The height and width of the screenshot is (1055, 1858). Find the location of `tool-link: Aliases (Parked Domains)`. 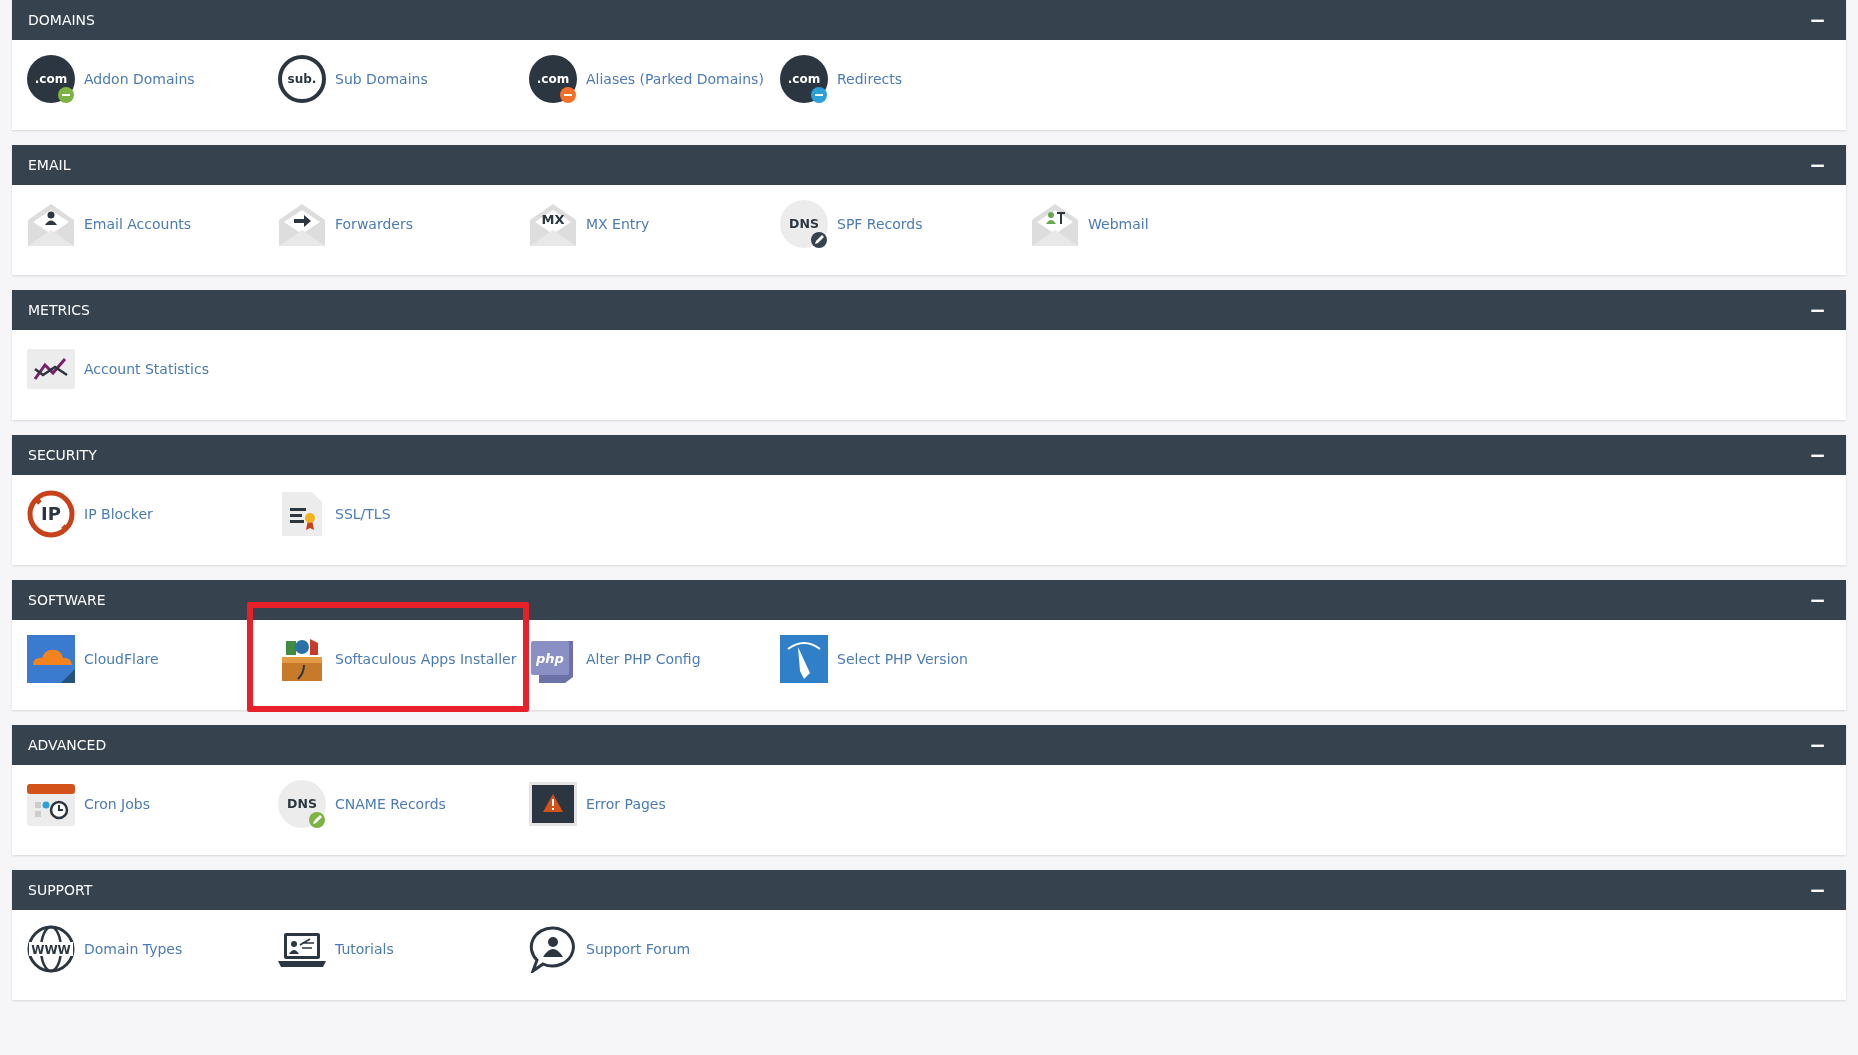

tool-link: Aliases (Parked Domains) is located at coordinates (675, 79).